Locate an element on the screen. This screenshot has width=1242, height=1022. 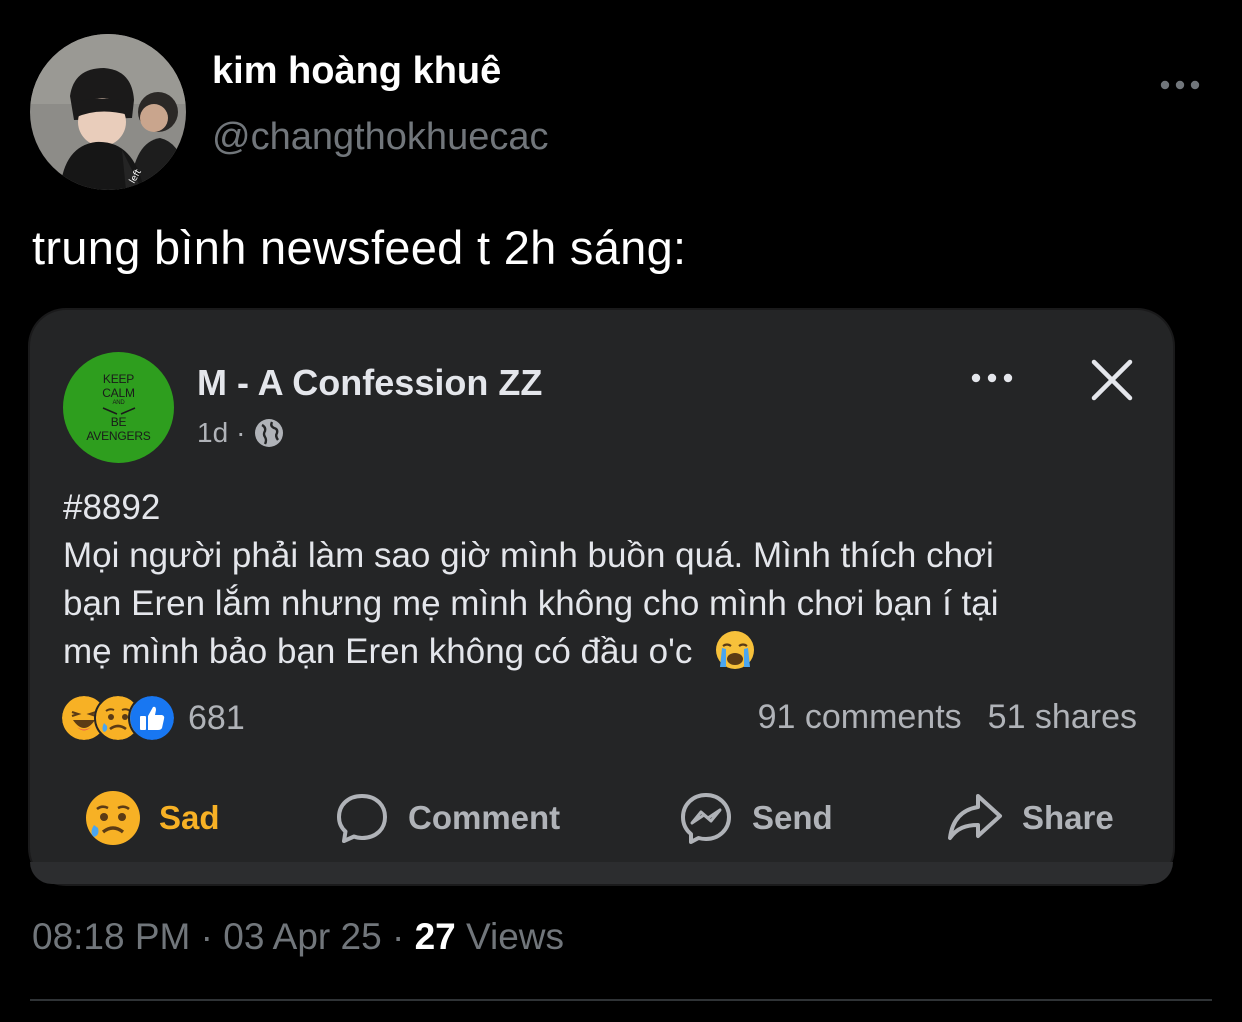
post-line-with-emoji: mẹ mình bảo bạn Eren không có đầu o'c is located at coordinates (603, 652).